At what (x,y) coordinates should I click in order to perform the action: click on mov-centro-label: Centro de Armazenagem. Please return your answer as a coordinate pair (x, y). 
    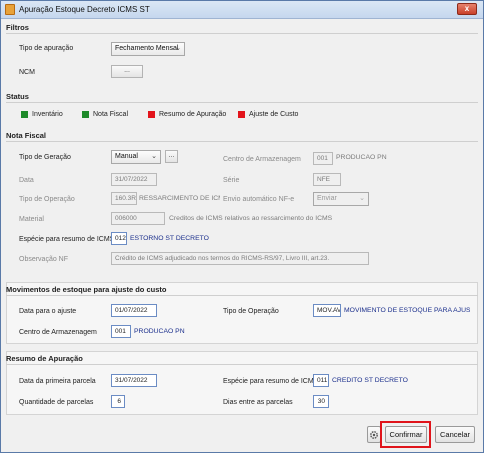
    Looking at the image, I should click on (58, 332).